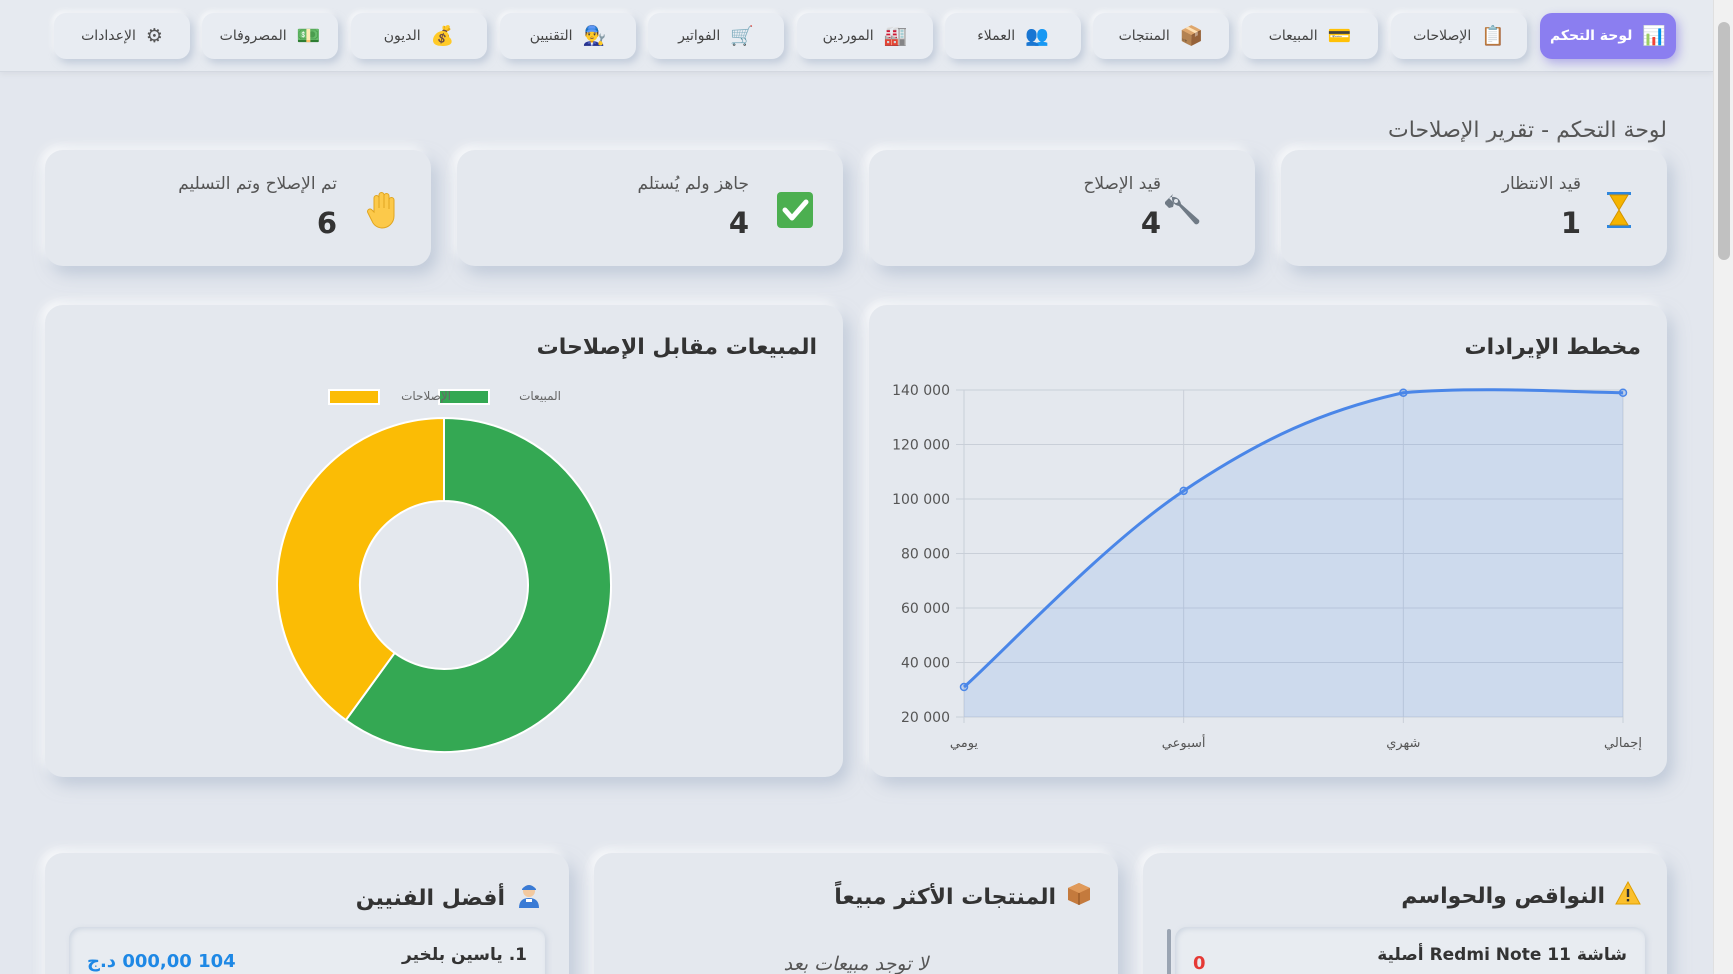 This screenshot has width=1733, height=974. I want to click on technician-amount: 104 000,00 د.ج, so click(161, 961).